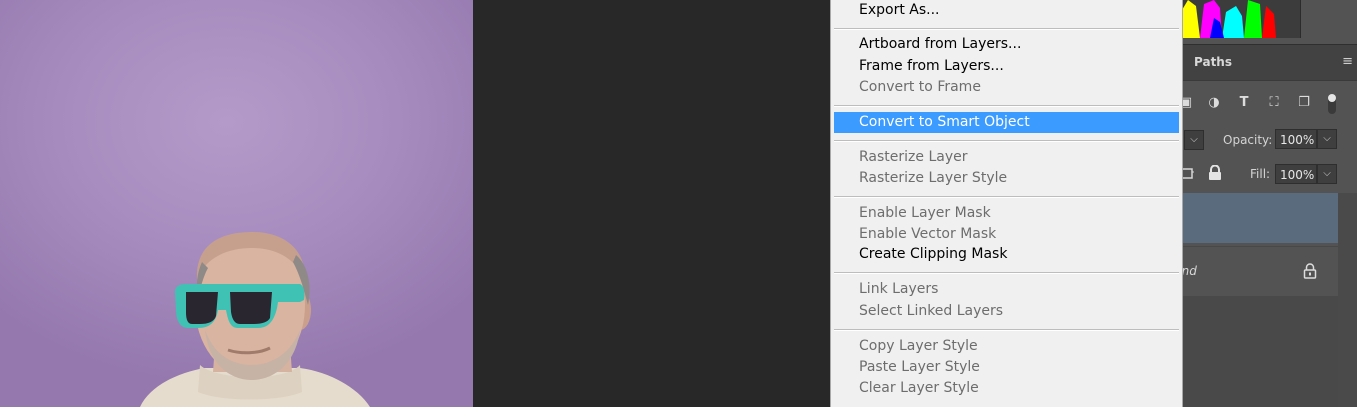 This screenshot has height=407, width=1357. I want to click on fill-field: 100%, so click(1296, 174).